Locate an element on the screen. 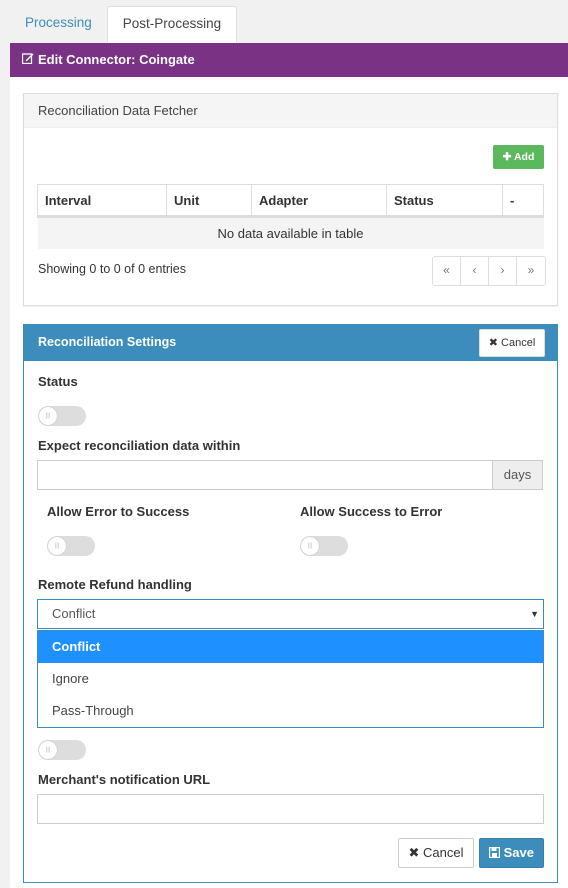 This screenshot has width=568, height=888. page-title: Edit Connector: Coingate is located at coordinates (116, 59).